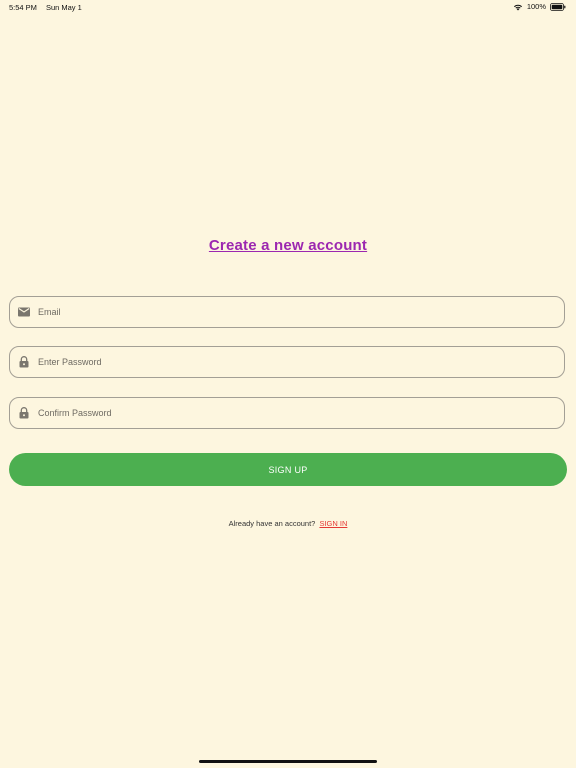 This screenshot has width=576, height=768. I want to click on sign-in-prompt-text: Already have an account?, so click(272, 523).